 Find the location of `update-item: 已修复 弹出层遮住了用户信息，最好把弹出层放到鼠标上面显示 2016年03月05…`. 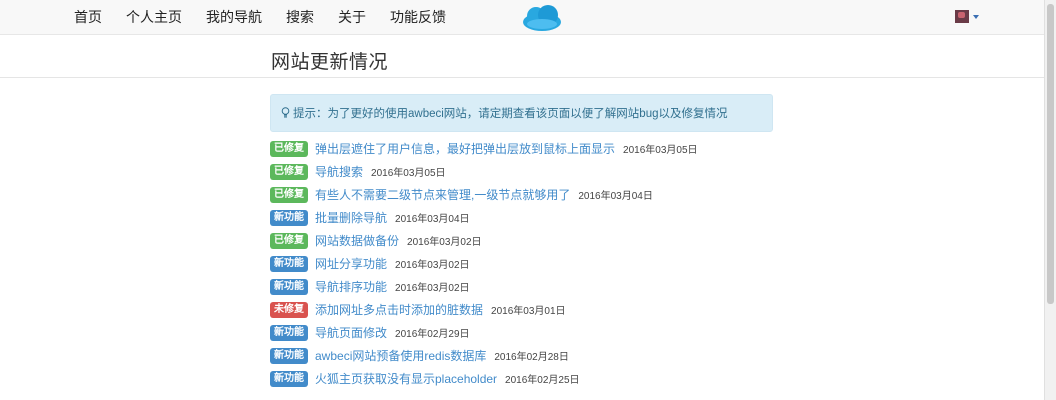

update-item: 已修复 弹出层遮住了用户信息，最好把弹出层放到鼠标上面显示 2016年03月05… is located at coordinates (484, 148).